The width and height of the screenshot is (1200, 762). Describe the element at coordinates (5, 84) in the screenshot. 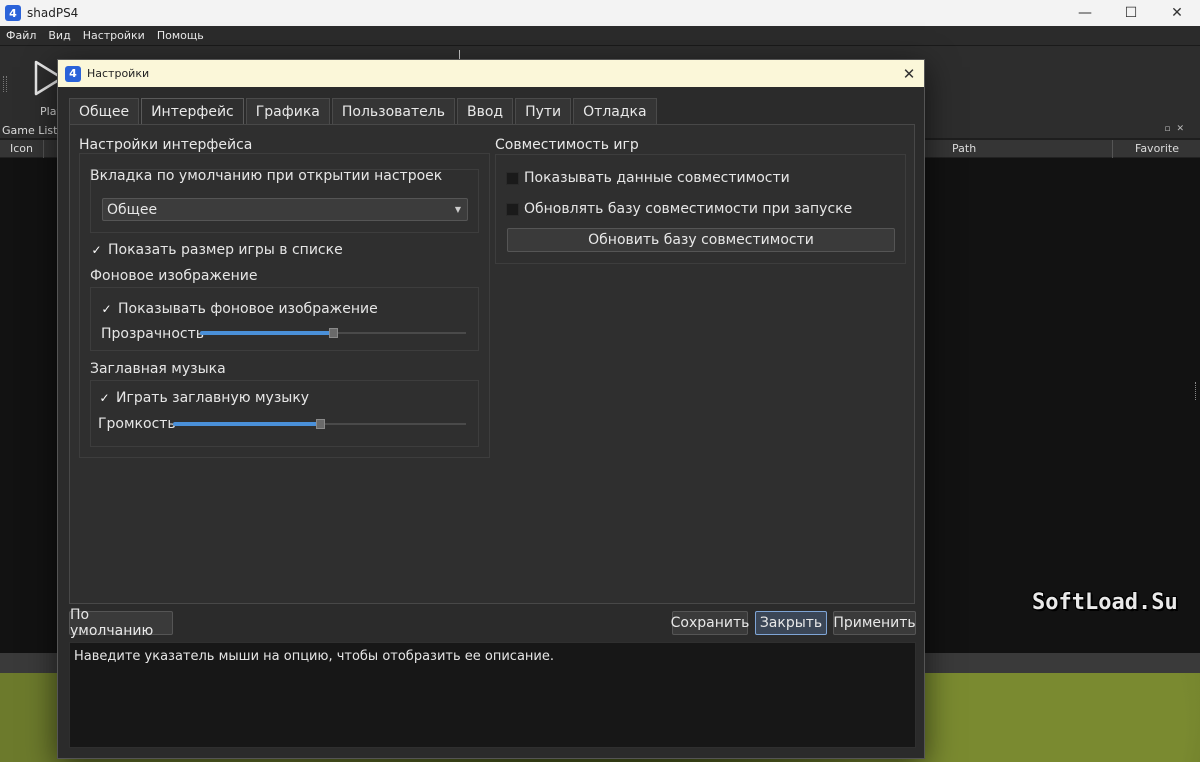

I see `toolbar-grip-icon` at that location.